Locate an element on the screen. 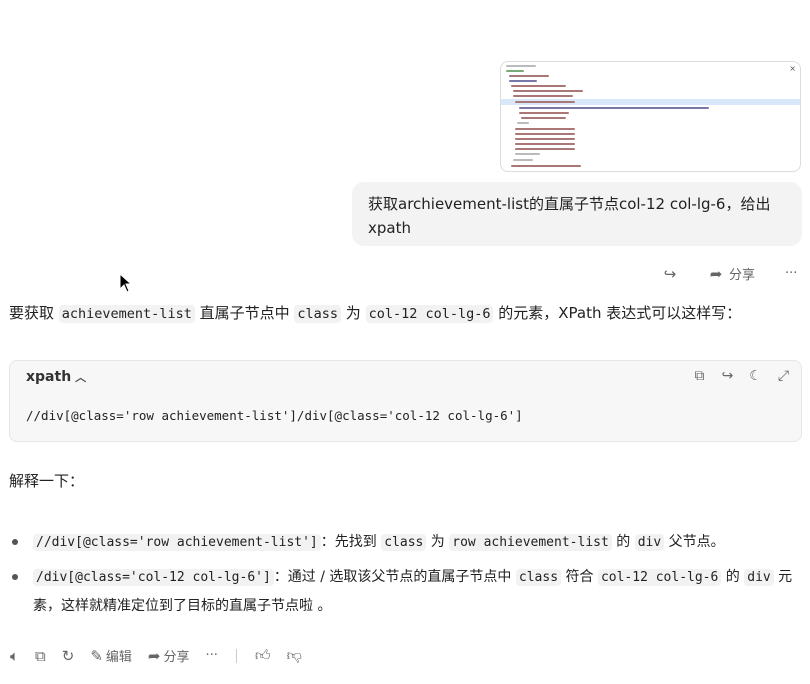 The height and width of the screenshot is (684, 810). edit-label: 编辑 is located at coordinates (118, 657).